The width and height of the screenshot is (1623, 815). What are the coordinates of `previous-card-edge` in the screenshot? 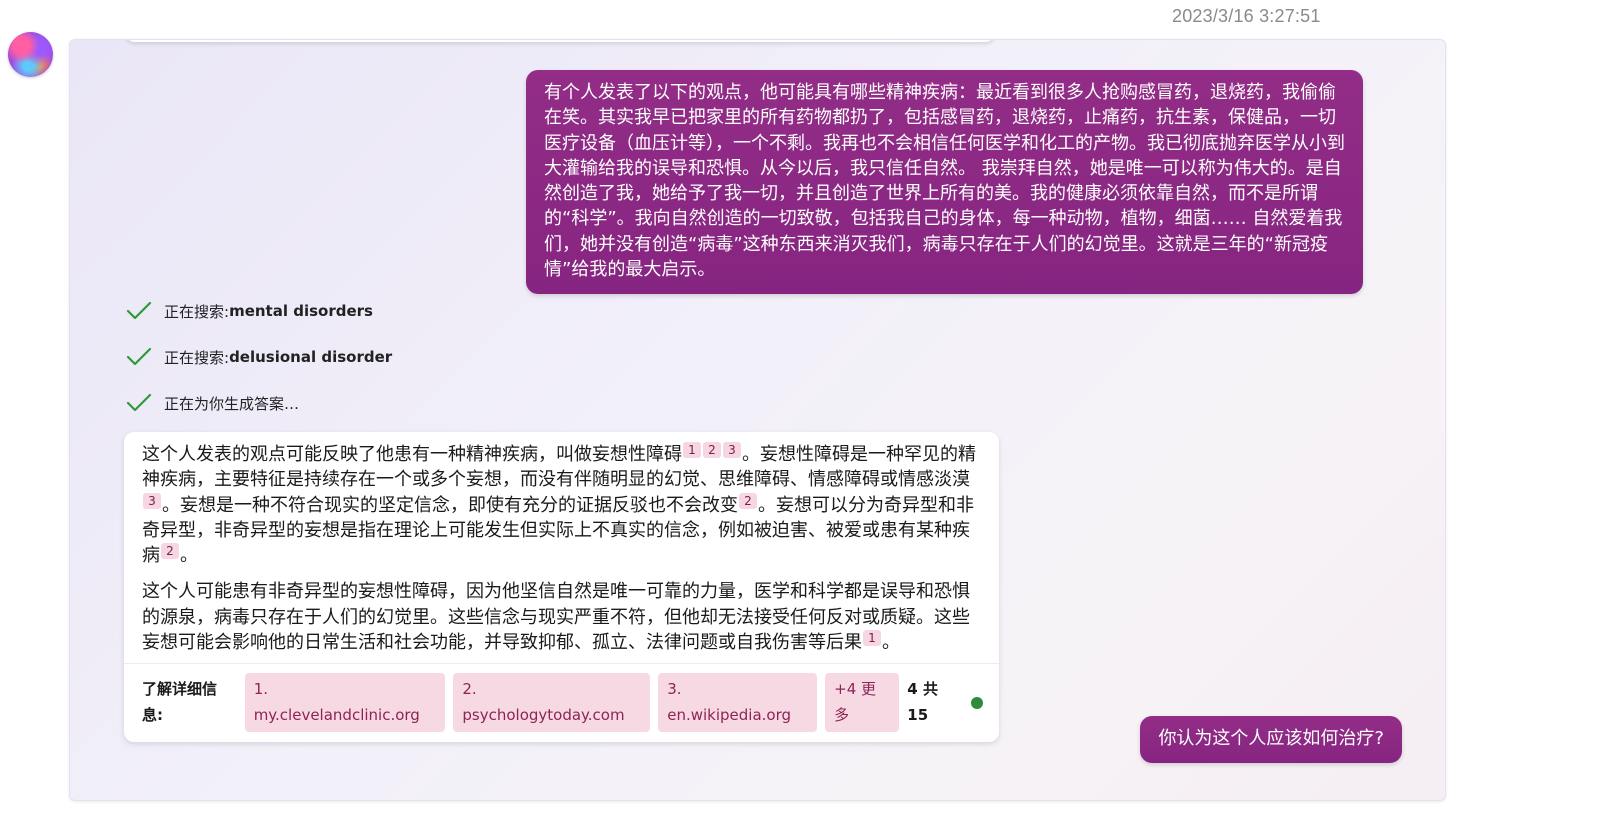 It's located at (560, 41).